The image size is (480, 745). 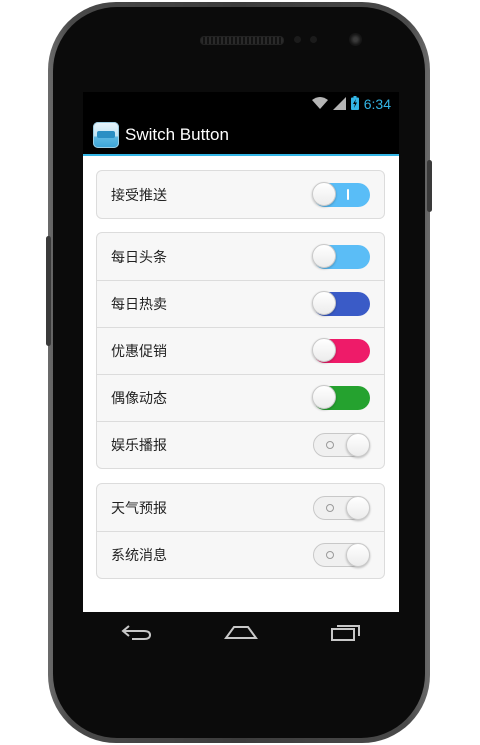 I want to click on clock: 6:34, so click(x=377, y=104).